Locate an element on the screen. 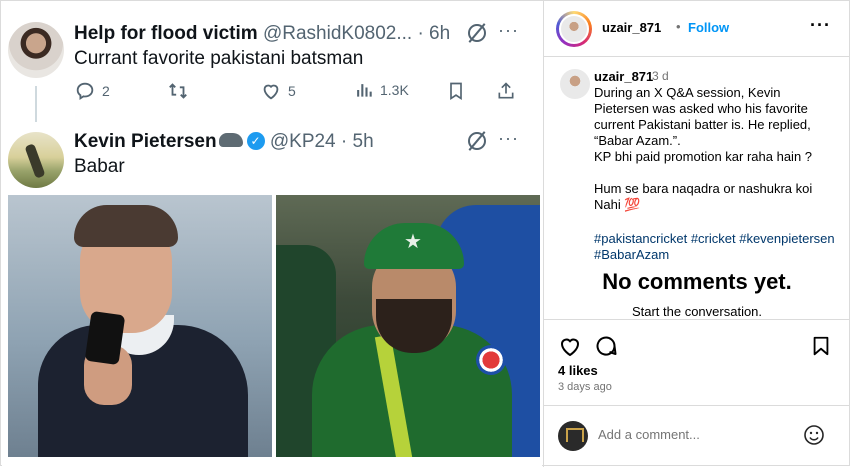 This screenshot has height=467, width=850. retweet-icon is located at coordinates (178, 91).